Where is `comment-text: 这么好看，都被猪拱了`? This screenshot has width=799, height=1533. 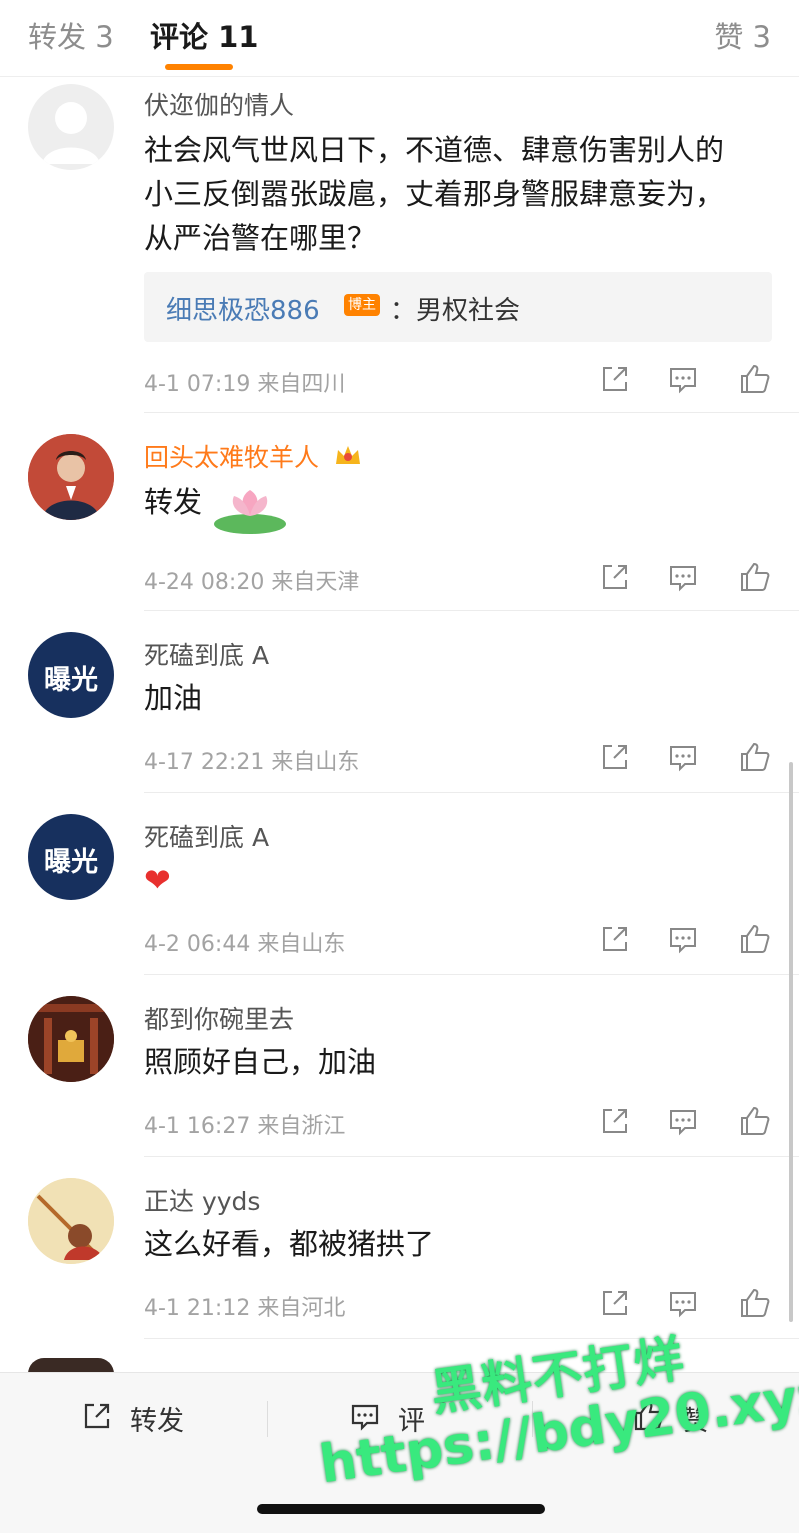
comment-text: 这么好看，都被猪拱了 is located at coordinates (289, 1244).